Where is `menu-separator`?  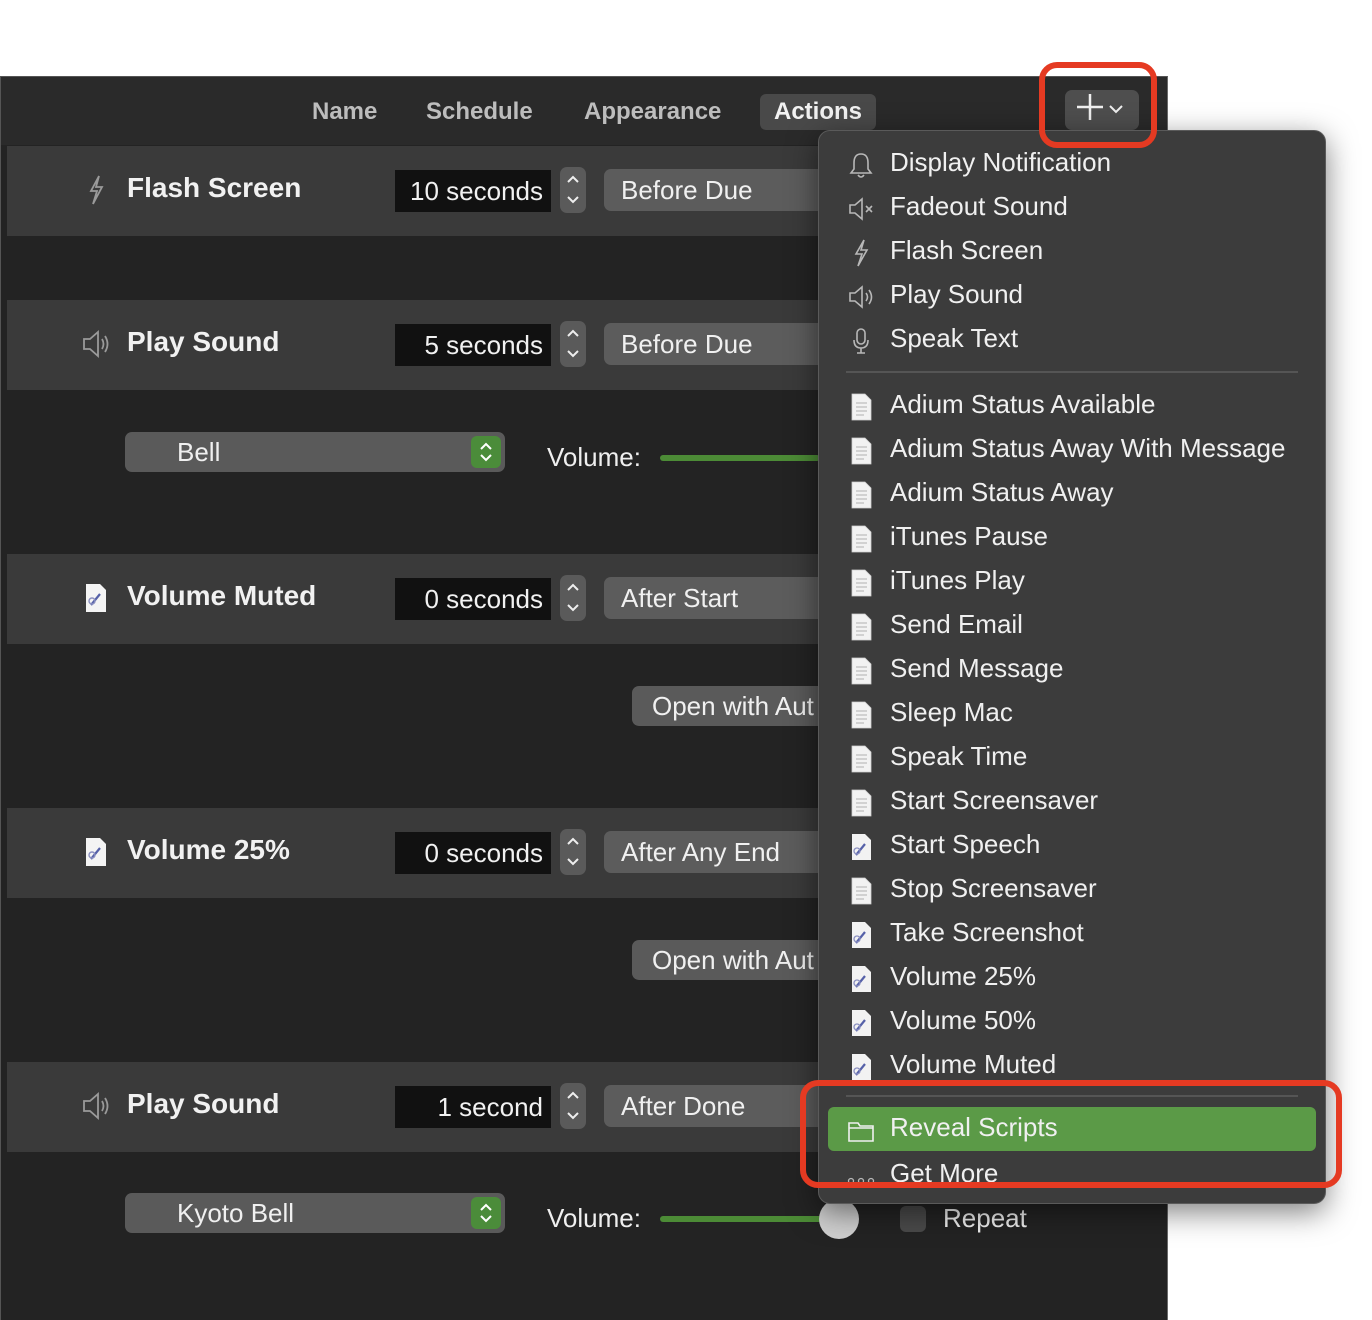
menu-separator is located at coordinates (1072, 372).